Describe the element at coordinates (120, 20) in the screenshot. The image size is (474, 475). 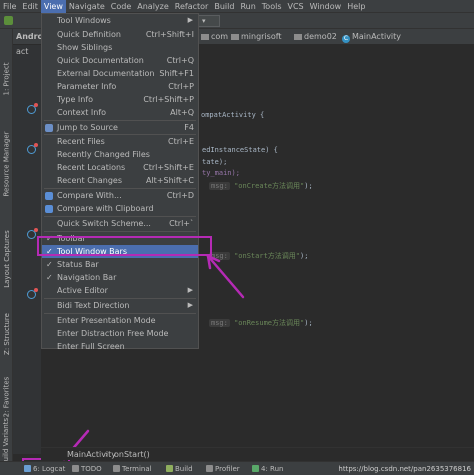
I see `menu-item-tool-windows: Tool Windows ▶` at that location.